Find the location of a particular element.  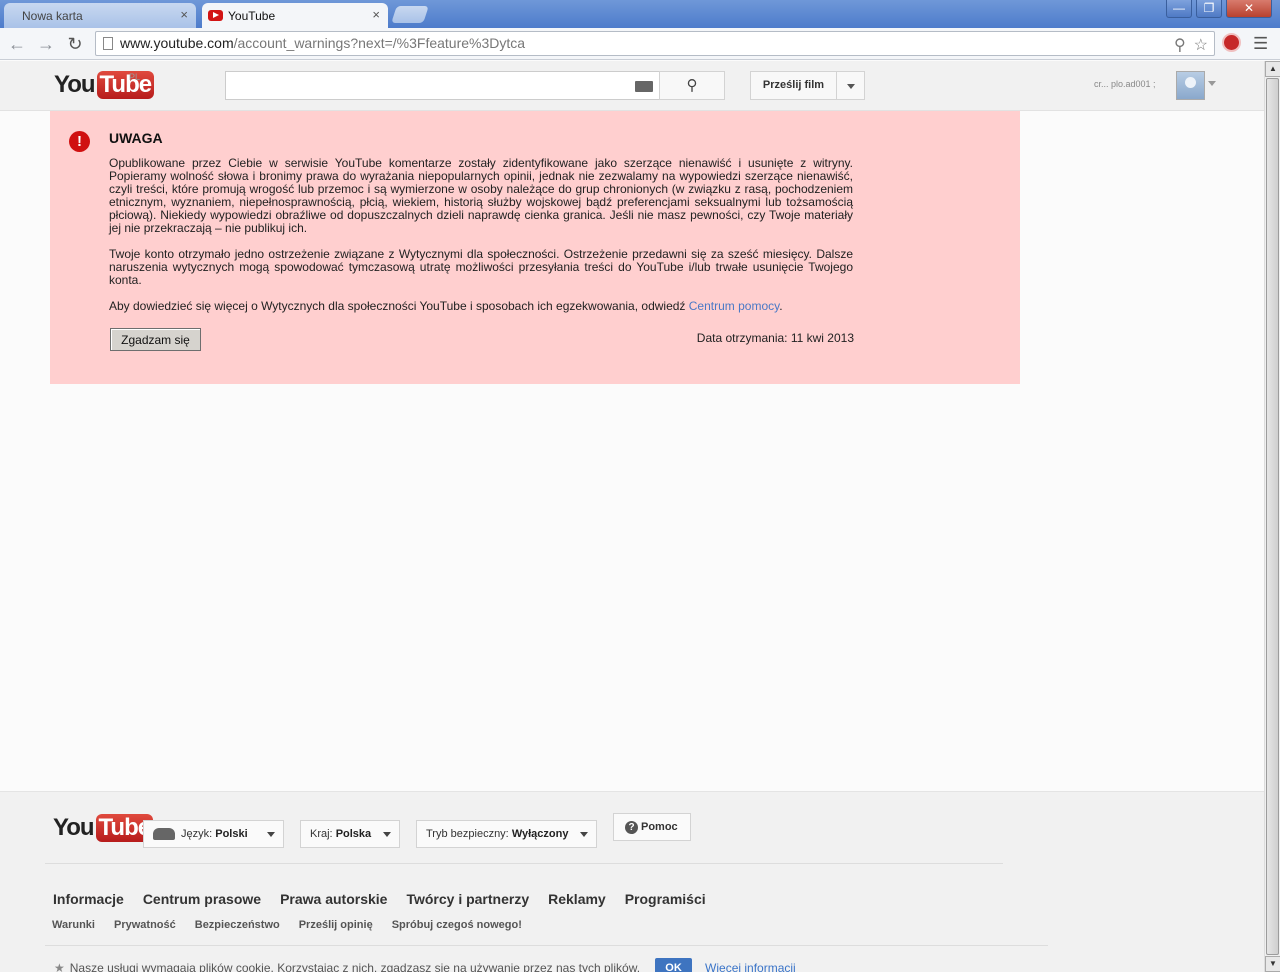

tab-label: YouTube is located at coordinates (252, 15).